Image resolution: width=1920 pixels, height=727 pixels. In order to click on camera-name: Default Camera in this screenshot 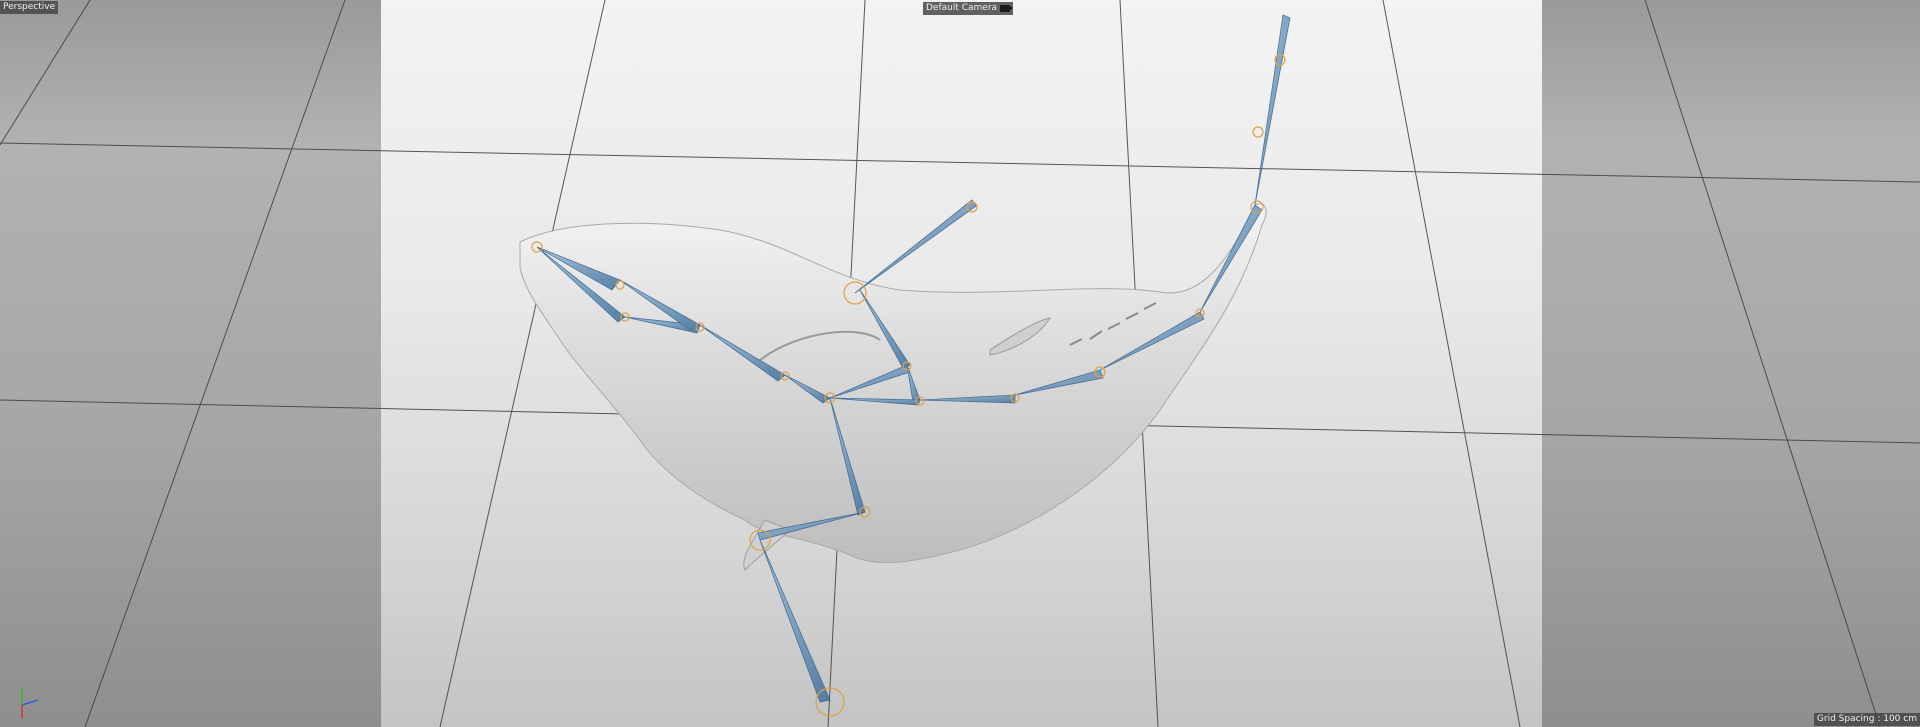, I will do `click(962, 8)`.